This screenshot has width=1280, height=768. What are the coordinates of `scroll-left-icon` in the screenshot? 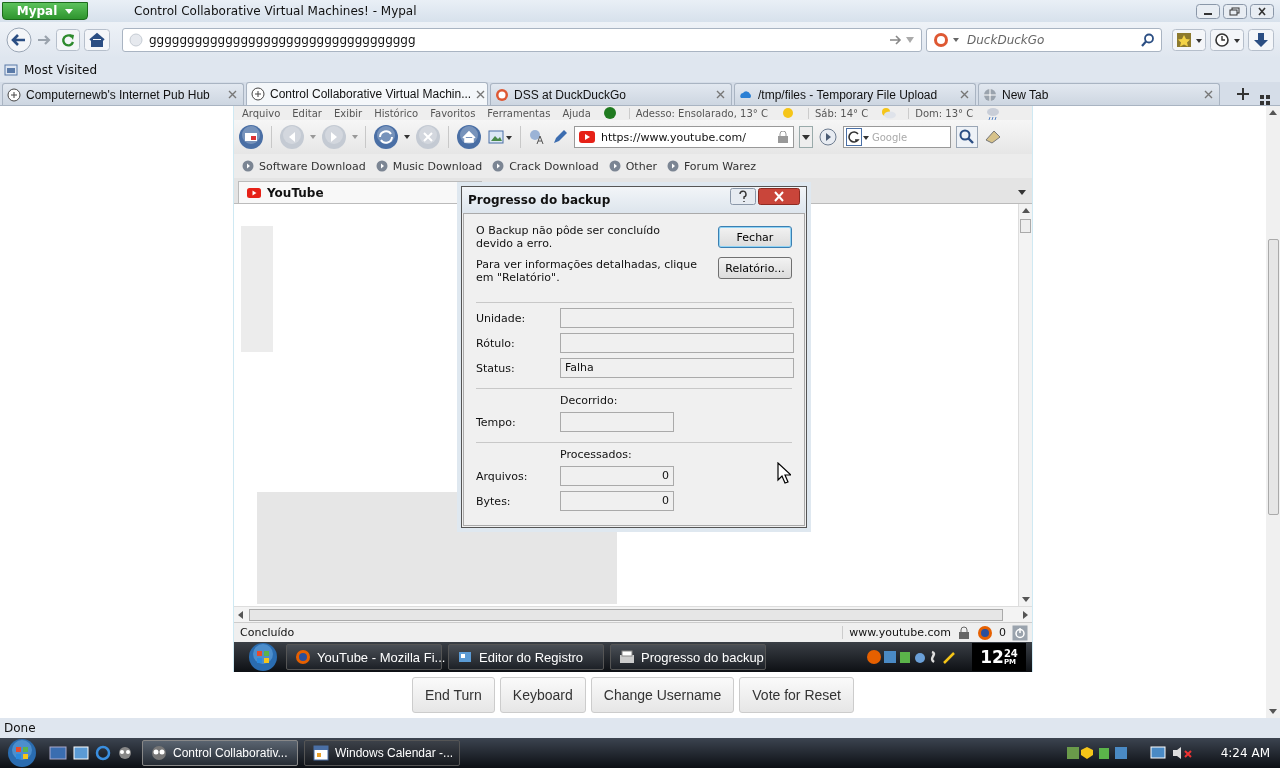 It's located at (240, 614).